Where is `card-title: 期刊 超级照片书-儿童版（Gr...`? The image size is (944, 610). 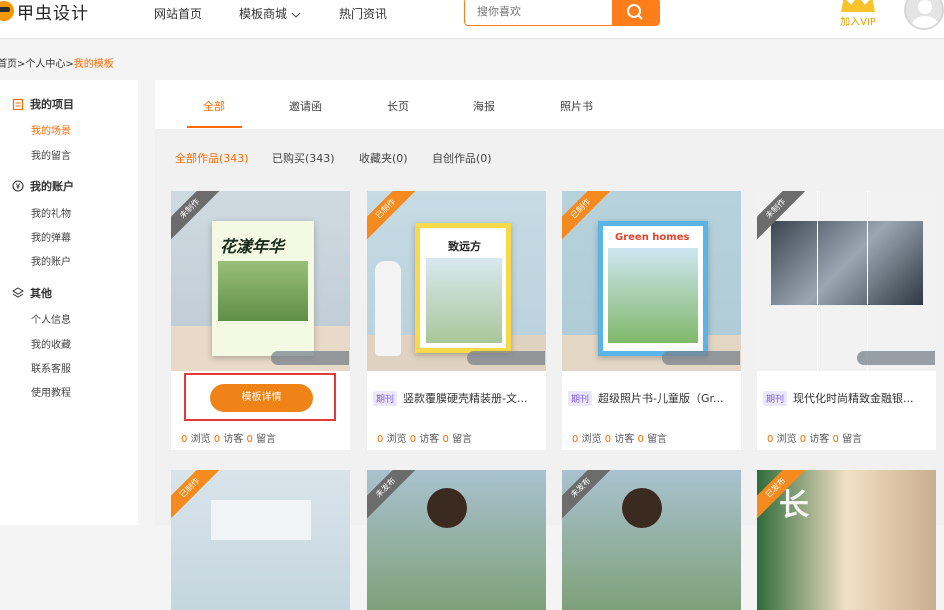
card-title: 期刊 超级照片书-儿童版（Gr... is located at coordinates (653, 398).